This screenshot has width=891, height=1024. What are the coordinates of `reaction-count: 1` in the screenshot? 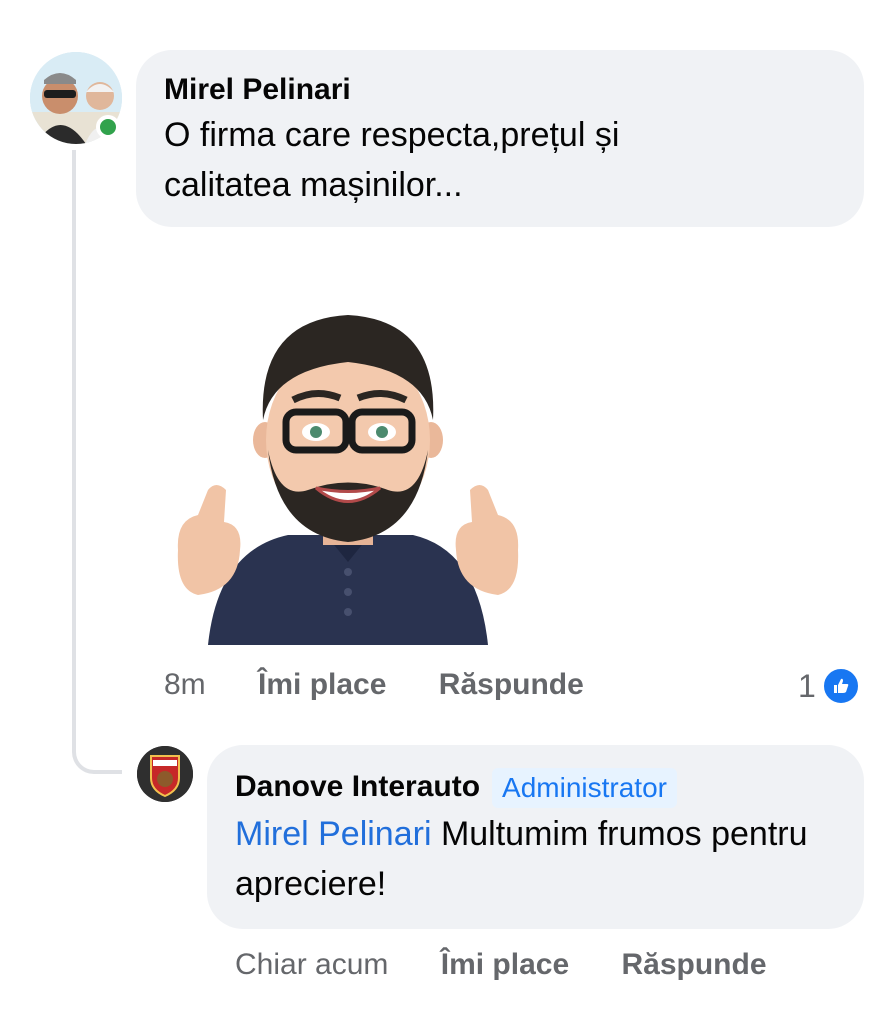 It's located at (807, 685).